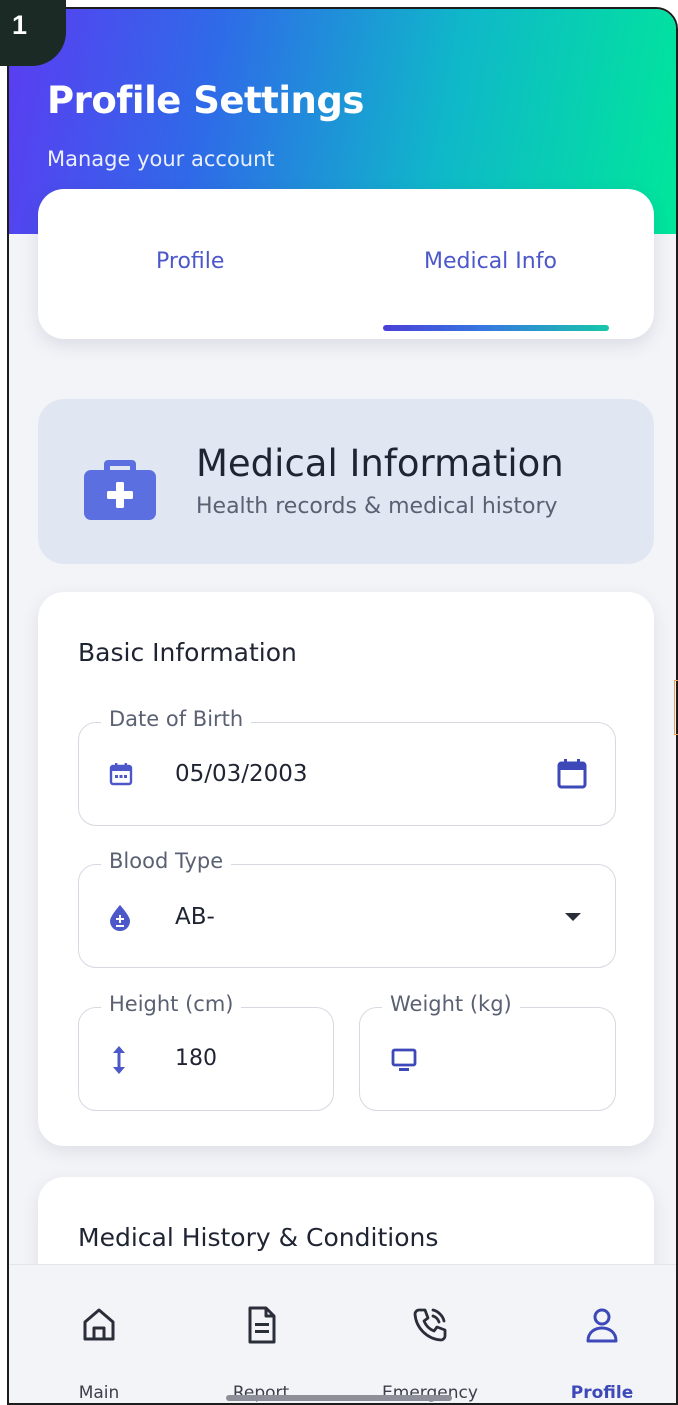 The width and height of the screenshot is (678, 1405). I want to click on blood-drop-icon, so click(120, 918).